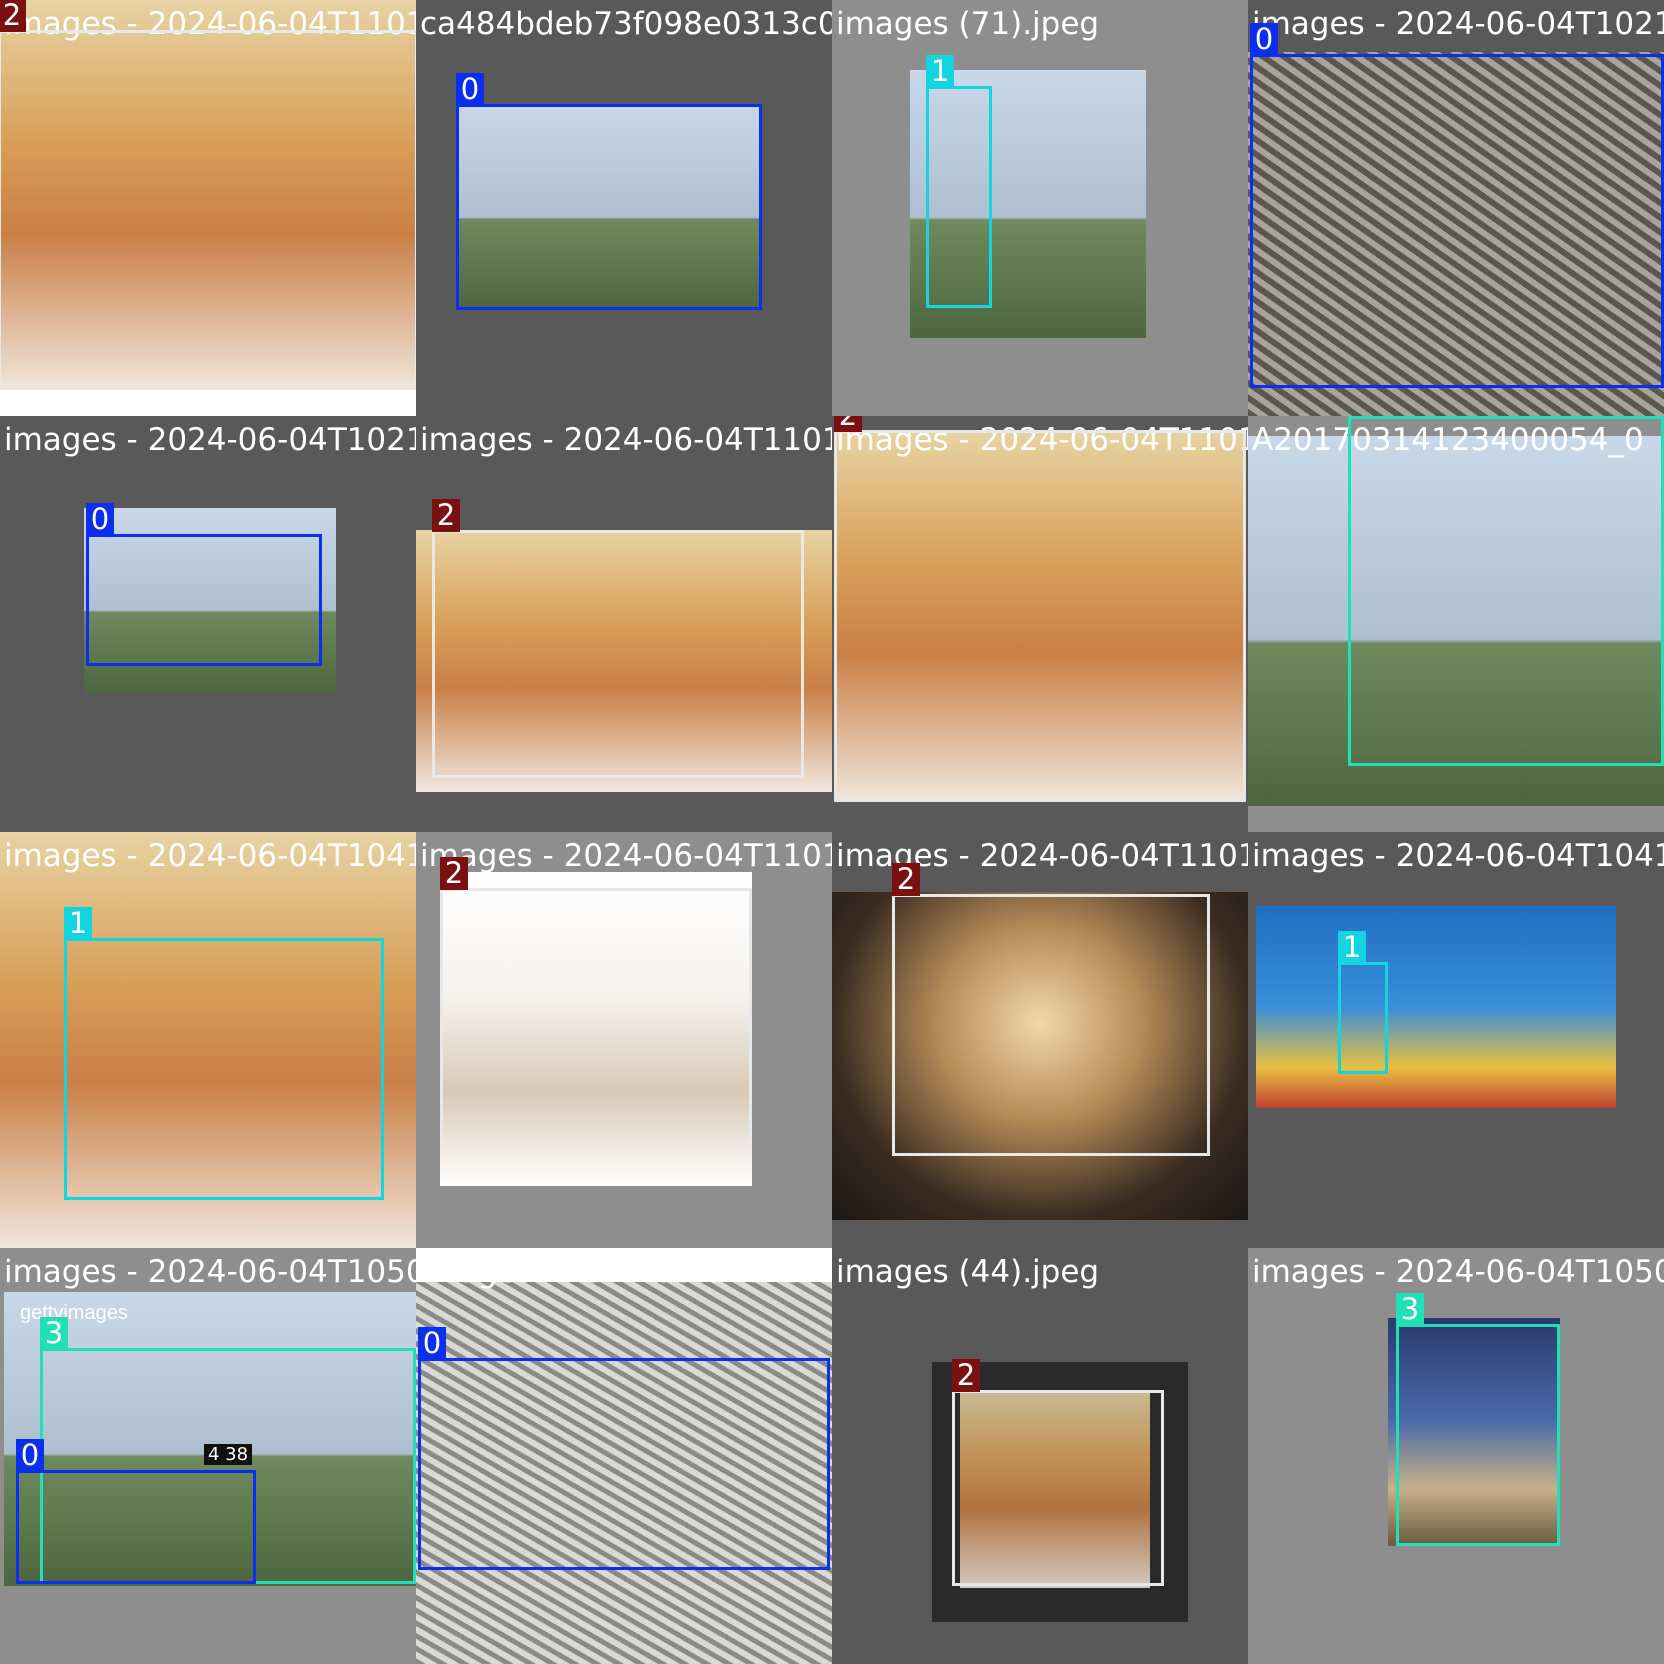 The width and height of the screenshot is (1664, 1664). What do you see at coordinates (1458, 24) in the screenshot?
I see `tile-filename: images - 2024-06-04T102114.` at bounding box center [1458, 24].